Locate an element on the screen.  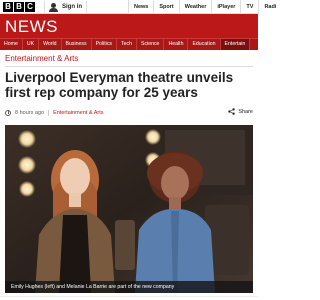
global-nav-tv: TV is located at coordinates (249, 7).